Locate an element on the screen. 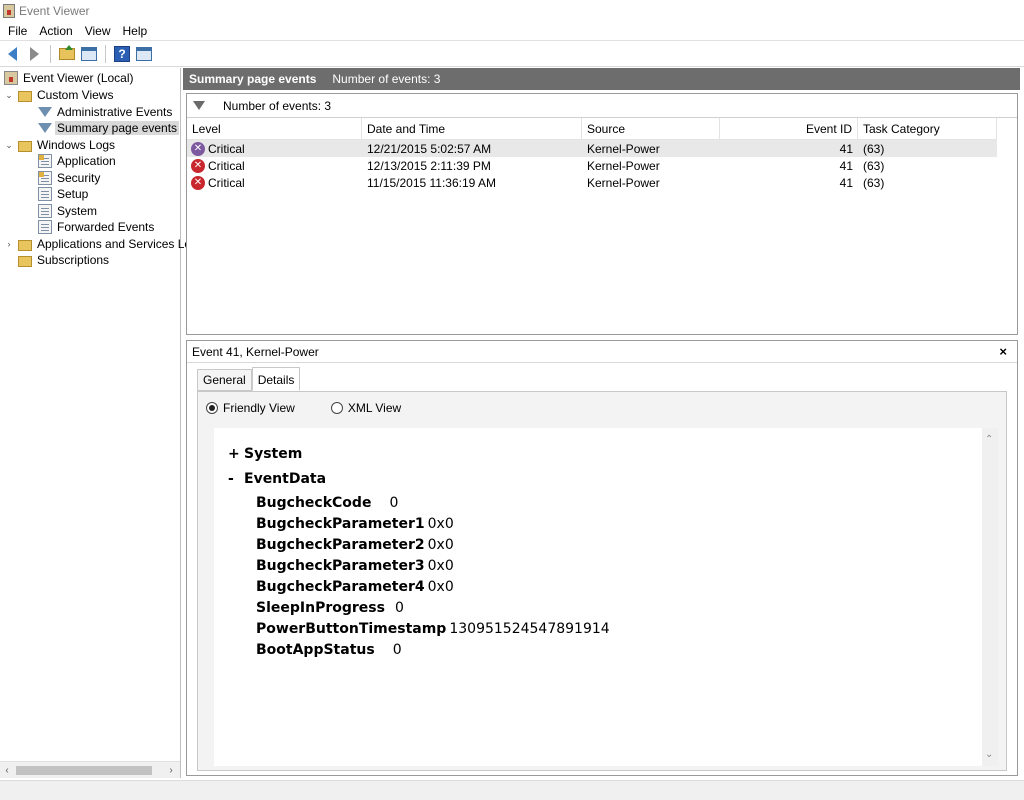  help-button: ? is located at coordinates (122, 54).